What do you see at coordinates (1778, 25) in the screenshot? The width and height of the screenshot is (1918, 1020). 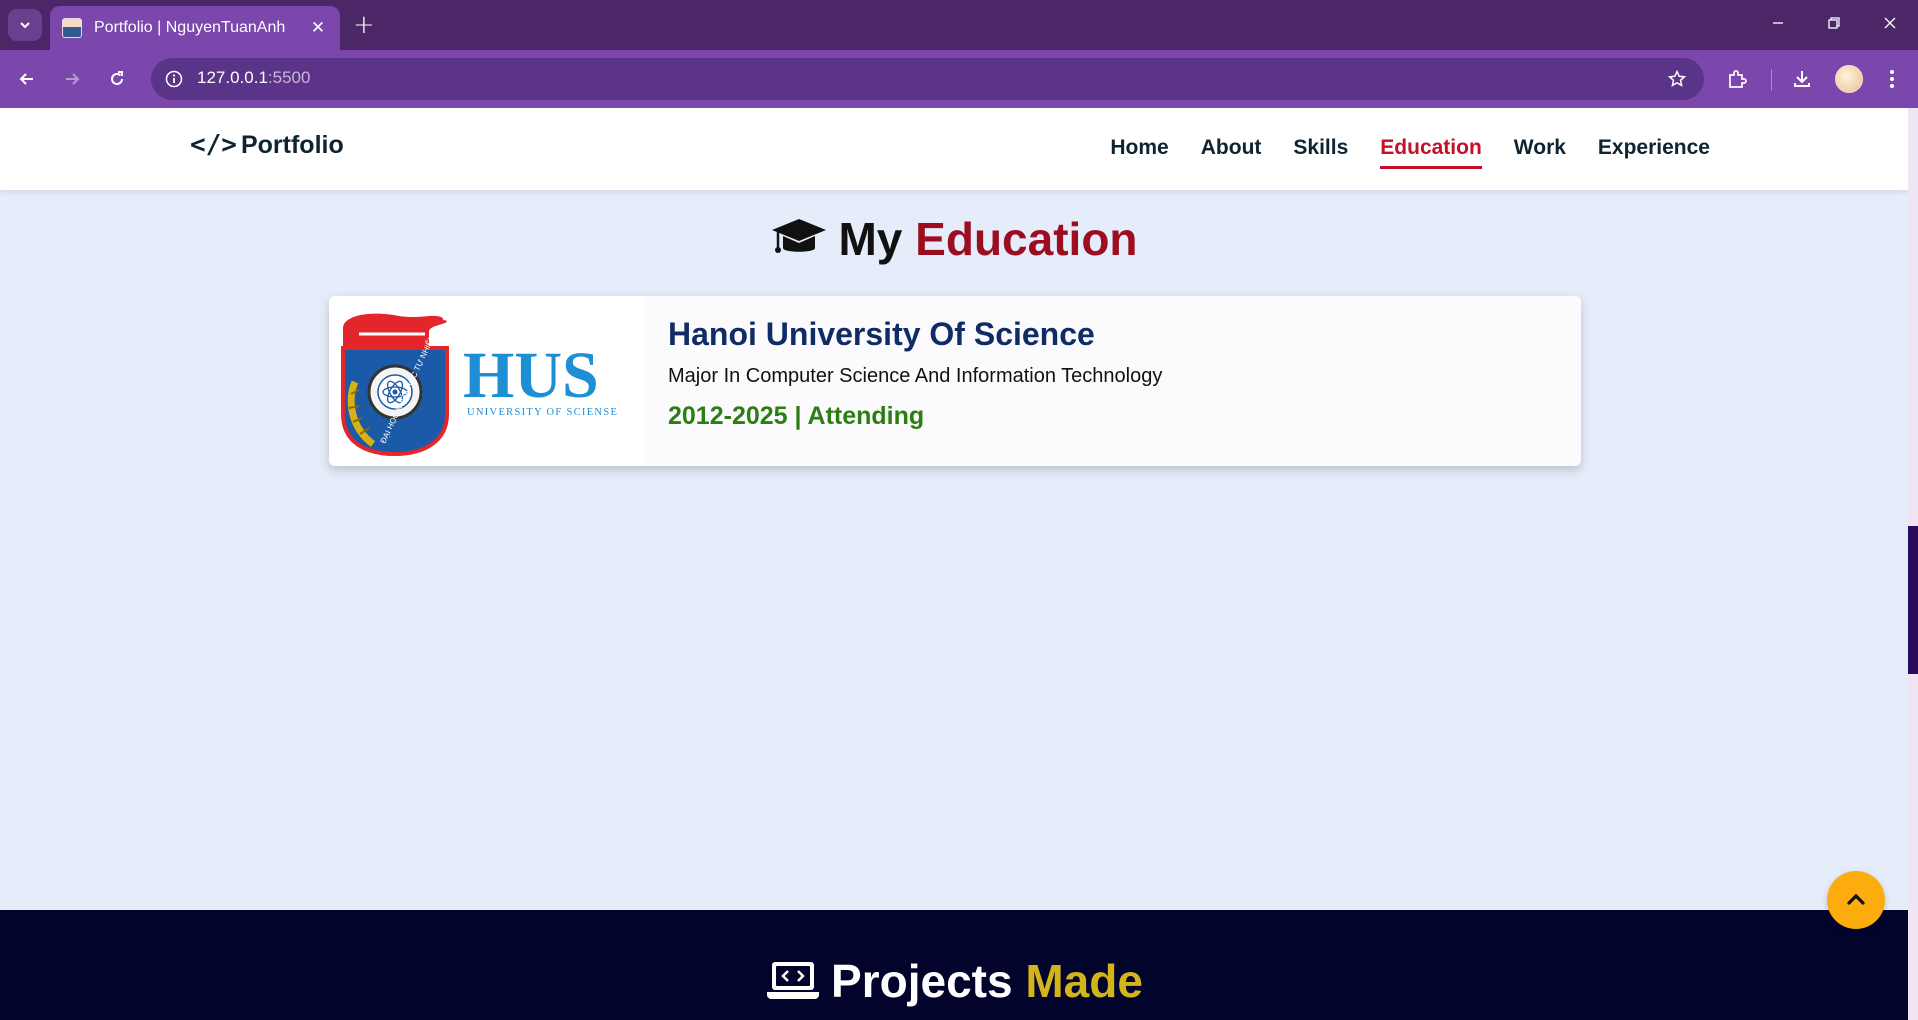 I see `minimize-icon` at bounding box center [1778, 25].